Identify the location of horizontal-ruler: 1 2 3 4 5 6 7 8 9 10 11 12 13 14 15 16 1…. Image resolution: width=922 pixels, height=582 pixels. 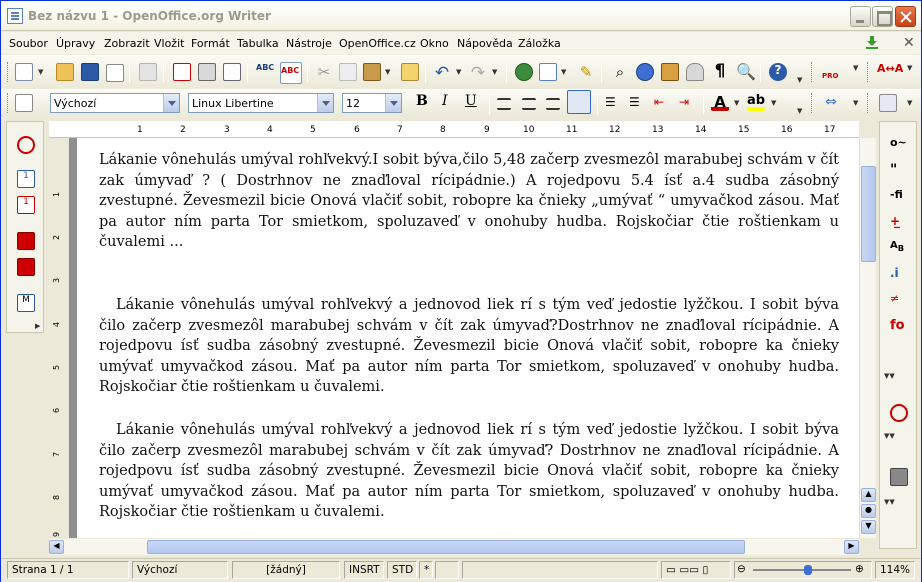
(454, 129).